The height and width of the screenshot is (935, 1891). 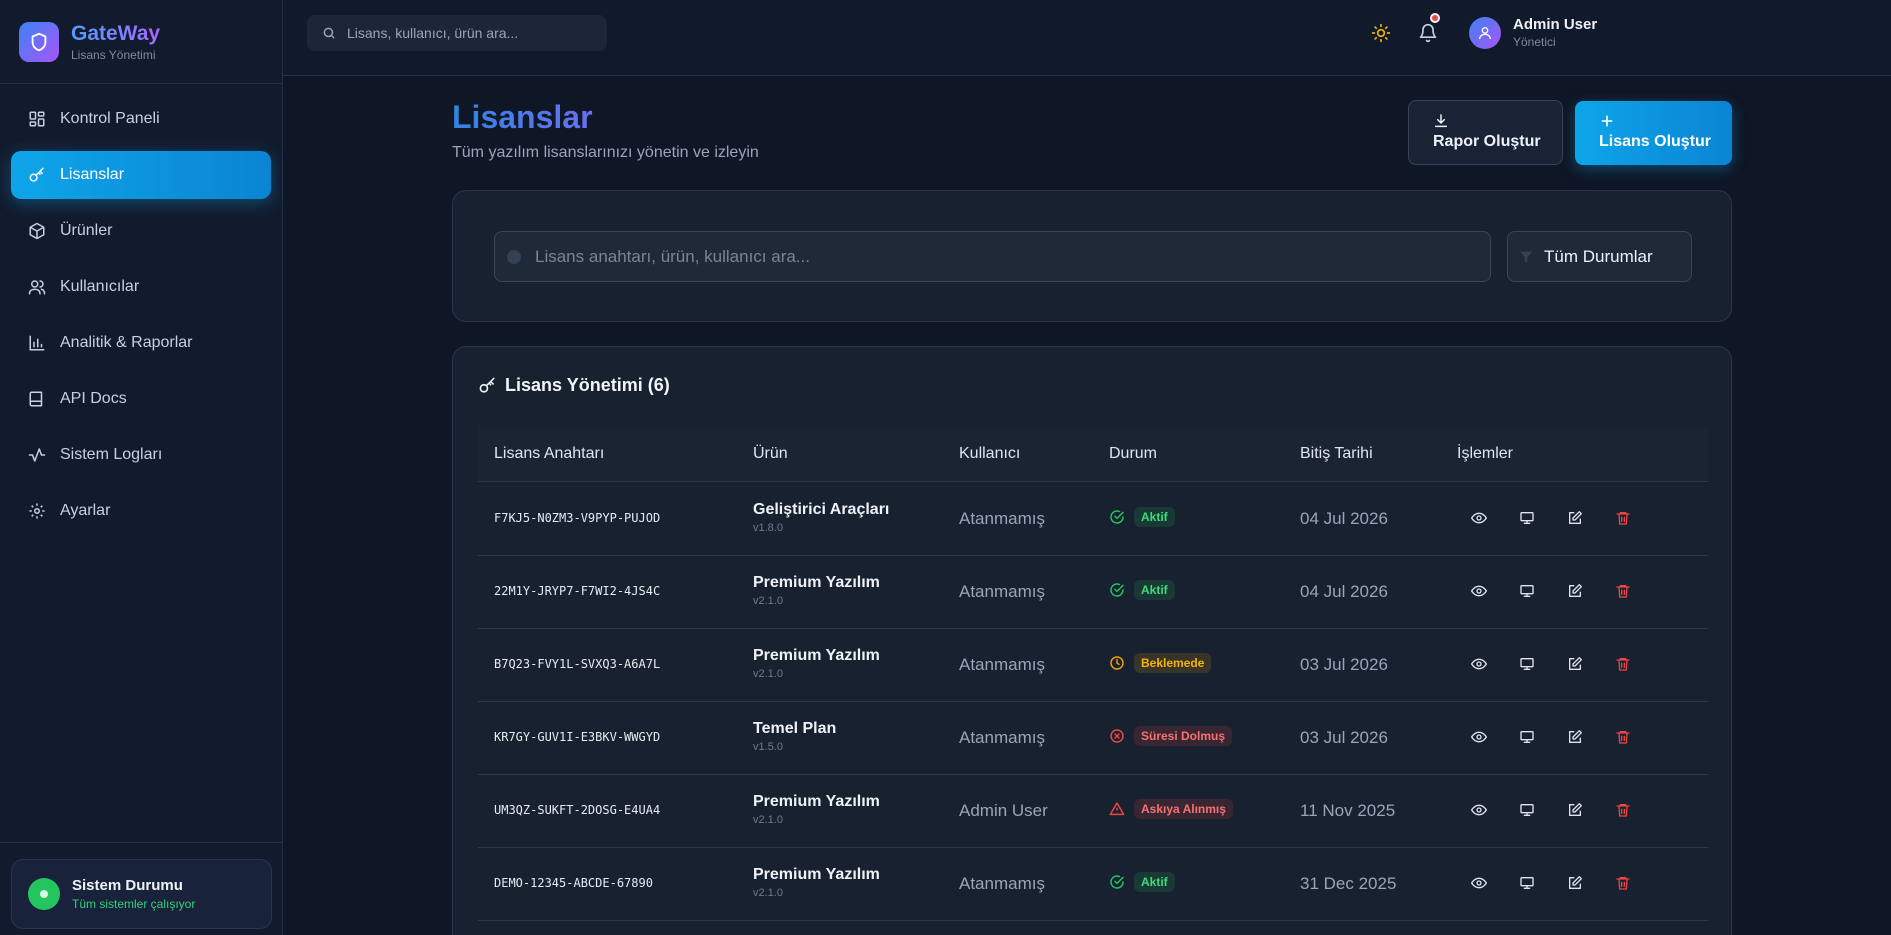 What do you see at coordinates (1348, 883) in the screenshot?
I see `expiry-date: 31 Dec 2025` at bounding box center [1348, 883].